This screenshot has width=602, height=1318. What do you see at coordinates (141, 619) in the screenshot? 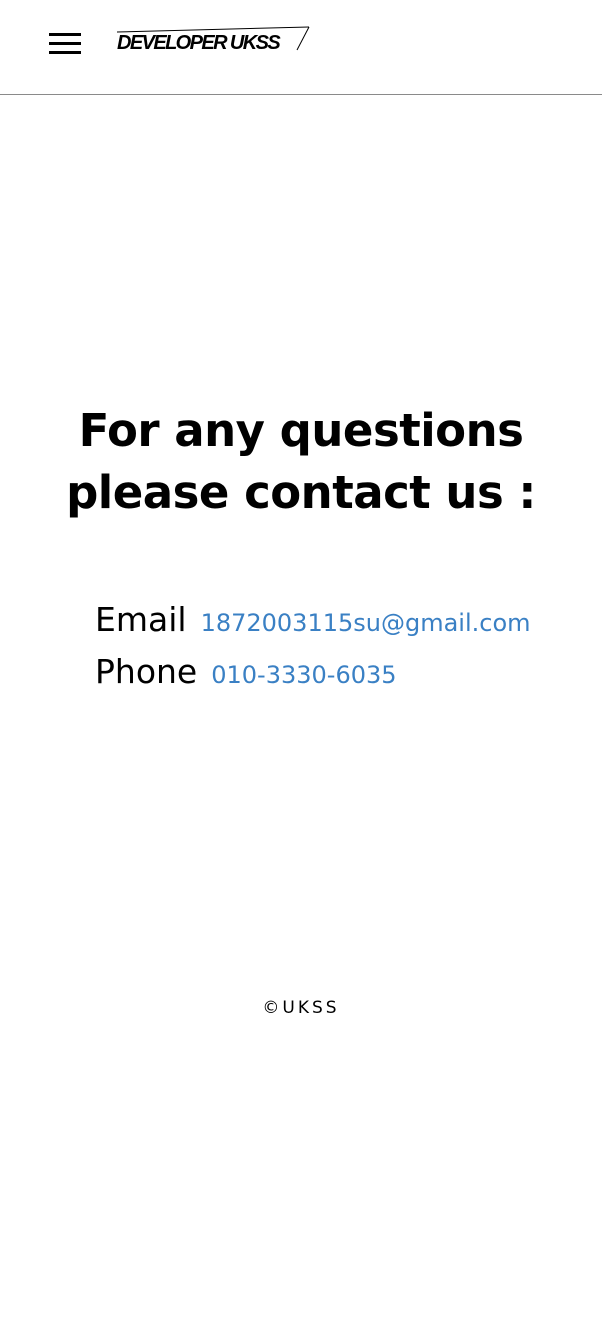
I see `email-label: Email` at bounding box center [141, 619].